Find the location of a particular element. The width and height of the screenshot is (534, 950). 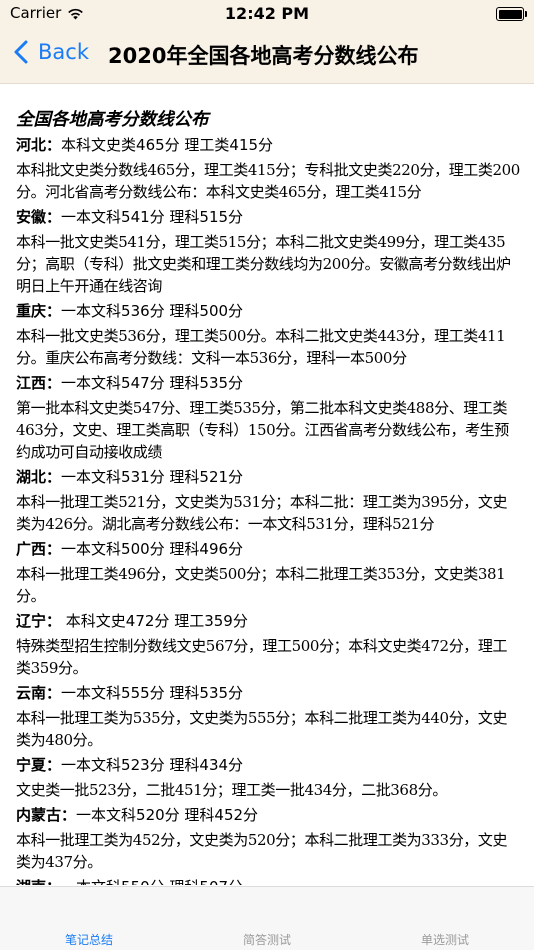

region-name: 湖南 is located at coordinates (31, 881).